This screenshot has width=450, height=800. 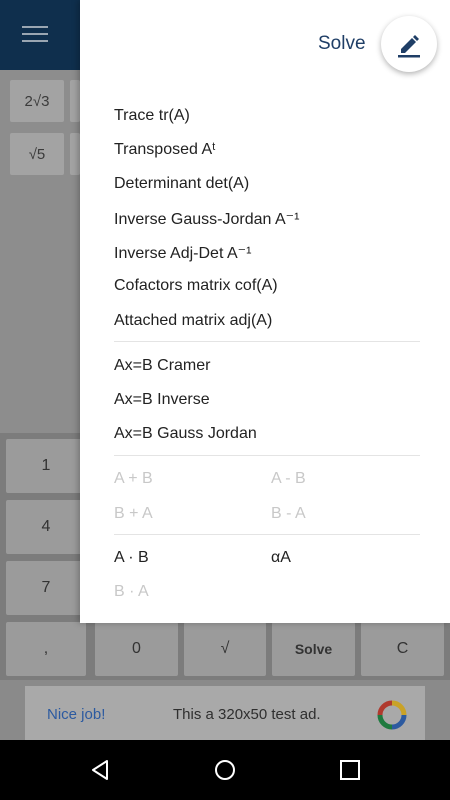 I want to click on system-navbar, so click(x=225, y=770).